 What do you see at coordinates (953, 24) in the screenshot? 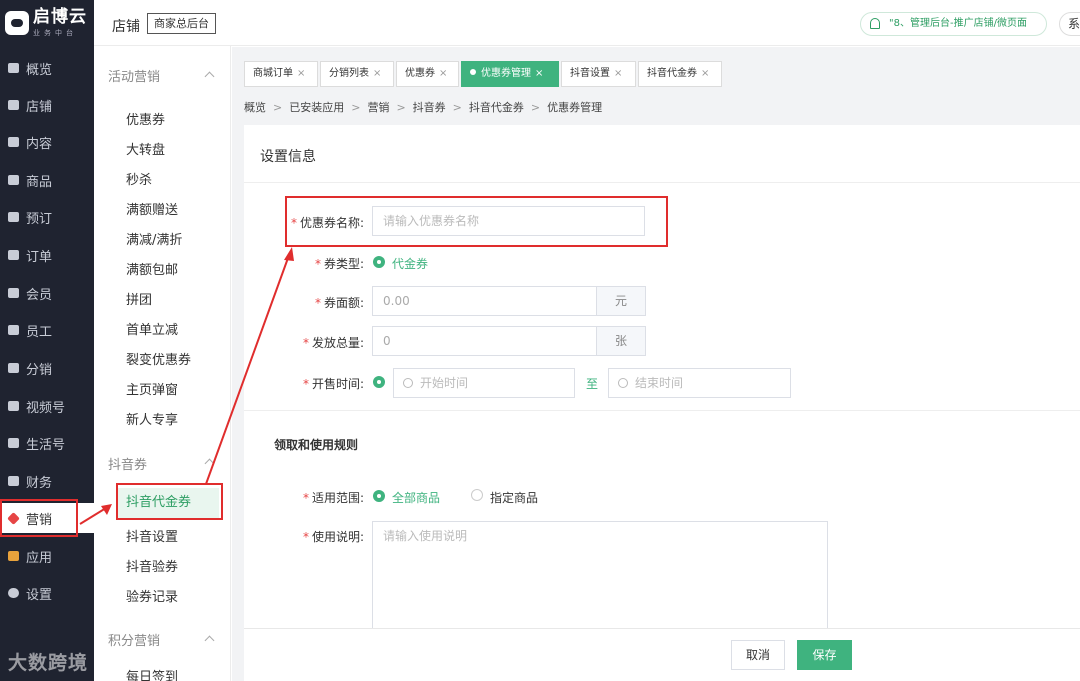
I see `notice-pill: "8、管理后台-推广店铺/微页面` at bounding box center [953, 24].